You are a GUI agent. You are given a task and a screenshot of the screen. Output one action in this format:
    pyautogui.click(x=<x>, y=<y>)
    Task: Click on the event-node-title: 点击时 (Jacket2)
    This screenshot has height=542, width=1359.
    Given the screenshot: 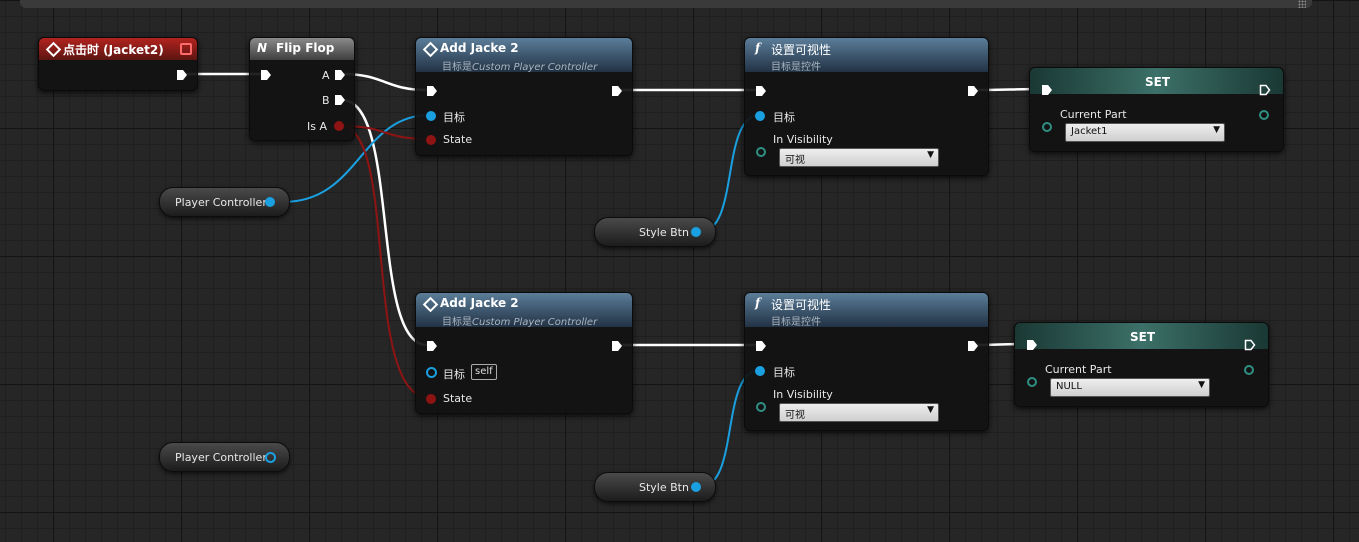 What is the action you would take?
    pyautogui.click(x=113, y=50)
    